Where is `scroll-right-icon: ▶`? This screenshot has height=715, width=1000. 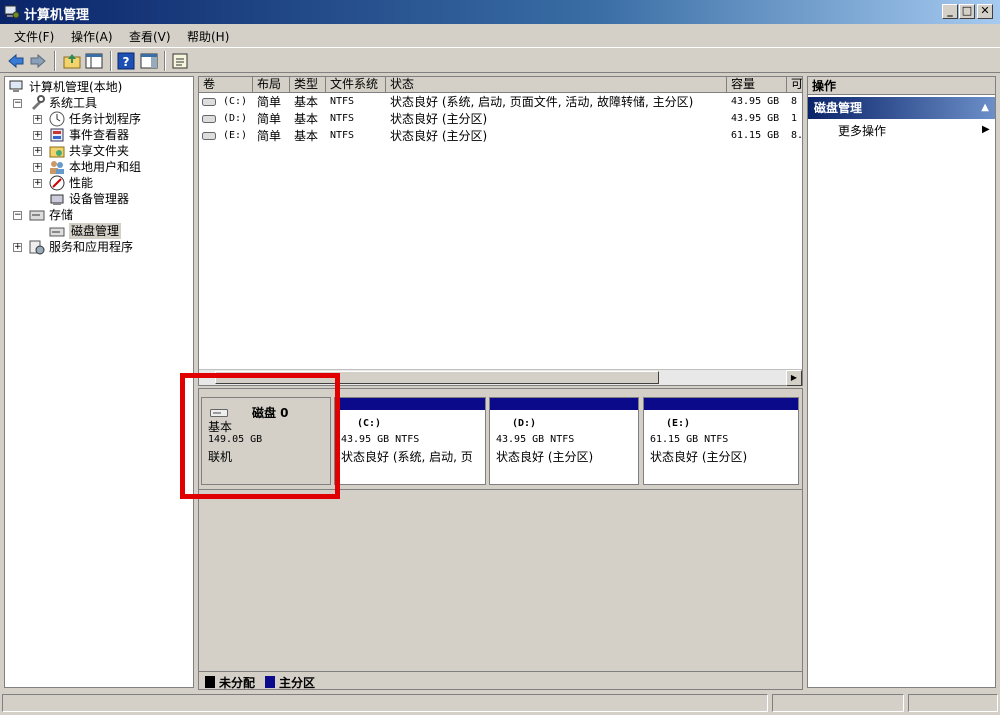 scroll-right-icon: ▶ is located at coordinates (794, 378).